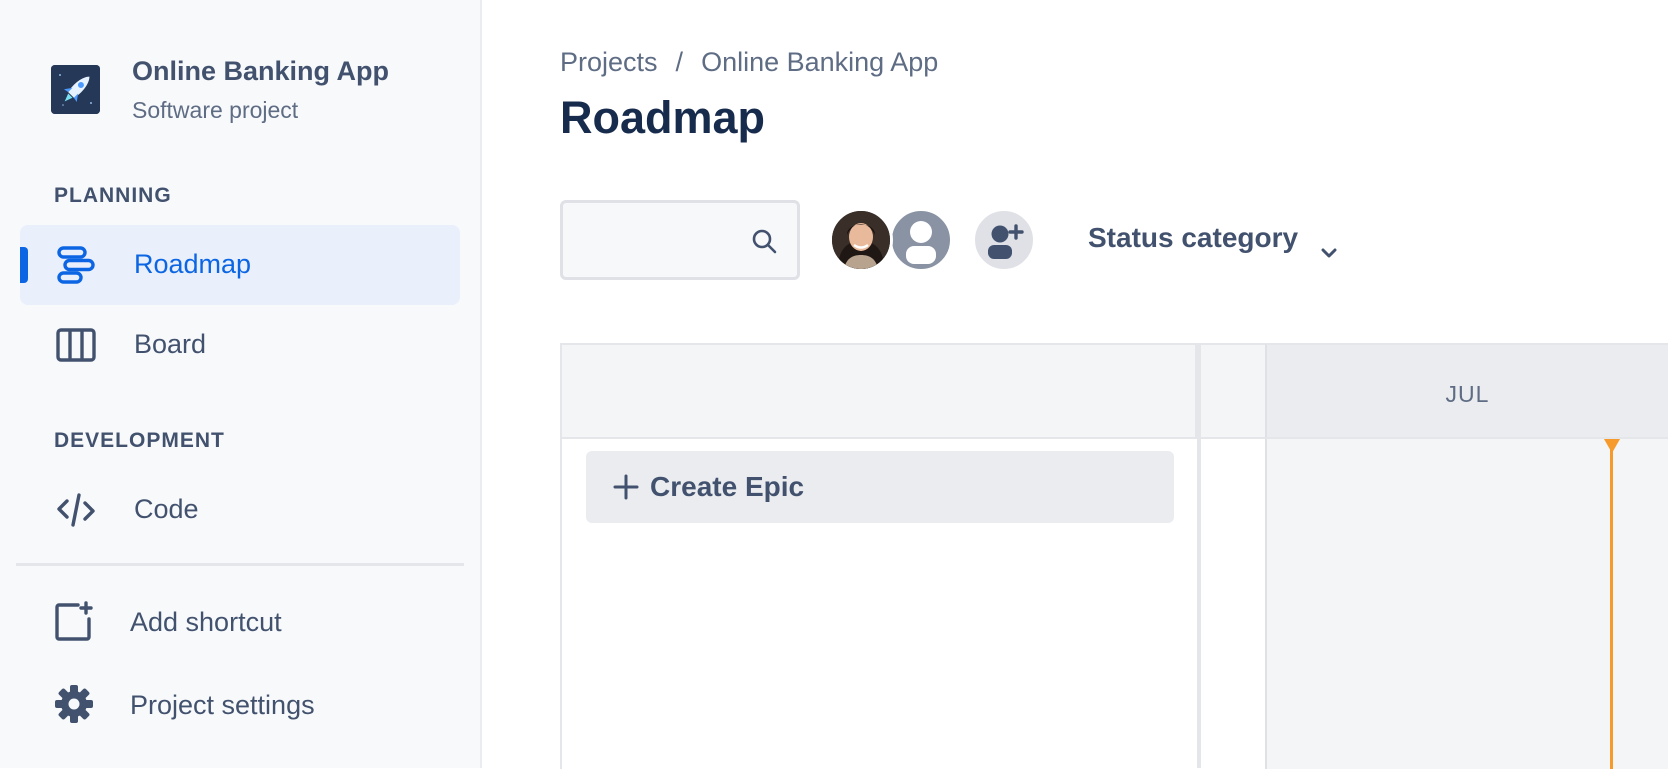  I want to click on add-shortcut-label: Add shortcut, so click(206, 622).